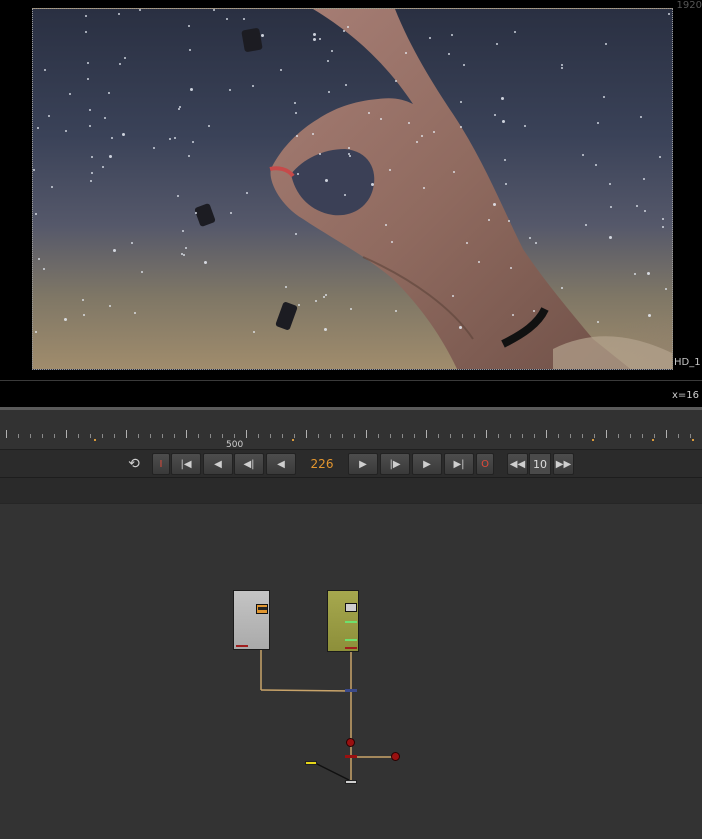 Image resolution: width=702 pixels, height=839 pixels. Describe the element at coordinates (351, 607) in the screenshot. I see `grade-node-thumbnail` at that location.